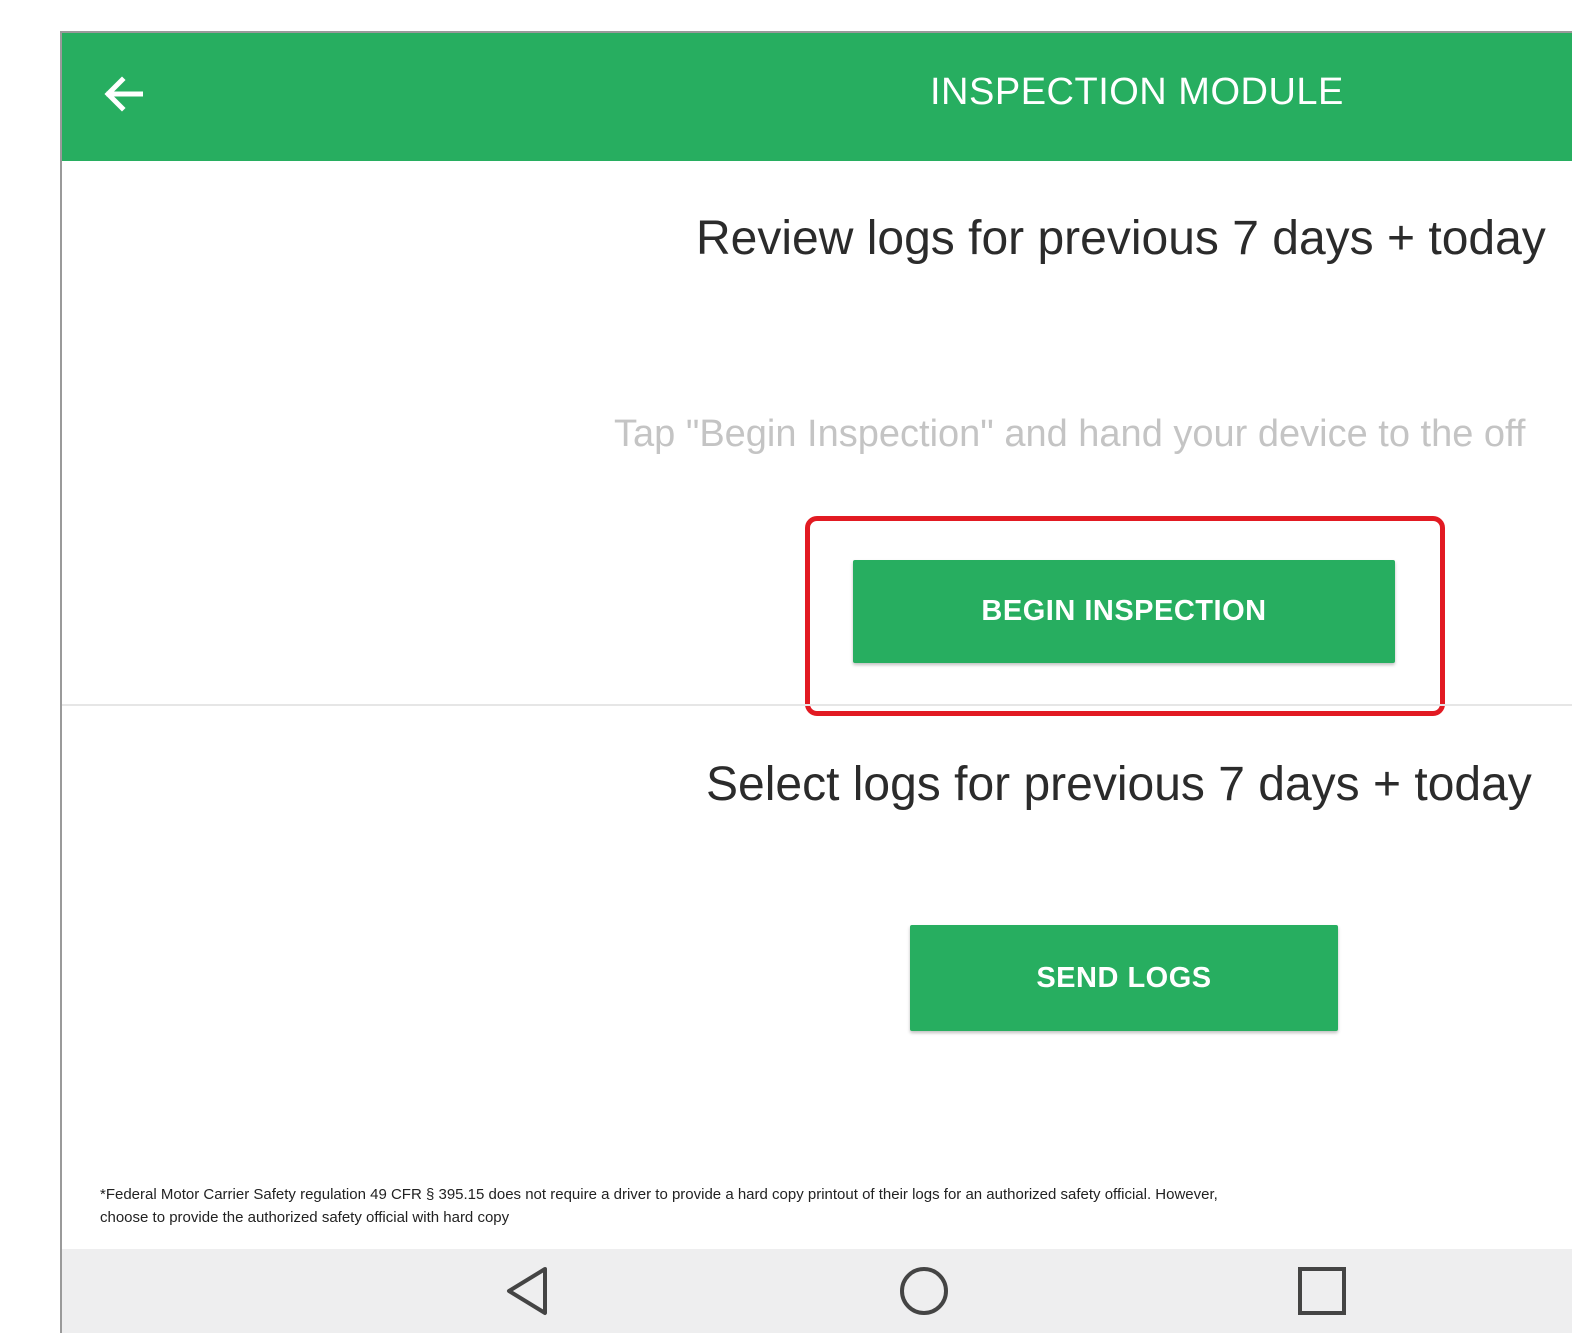 This screenshot has width=1572, height=1333. I want to click on back-triangle-icon, so click(527, 1291).